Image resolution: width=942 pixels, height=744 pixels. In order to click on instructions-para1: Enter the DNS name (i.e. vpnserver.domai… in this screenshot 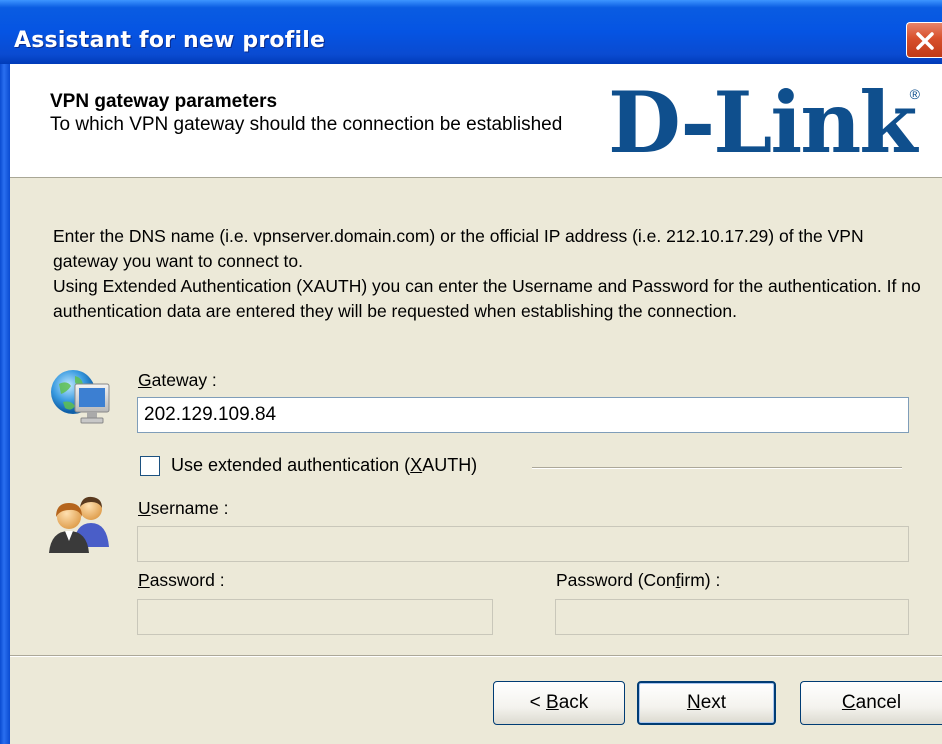, I will do `click(458, 248)`.